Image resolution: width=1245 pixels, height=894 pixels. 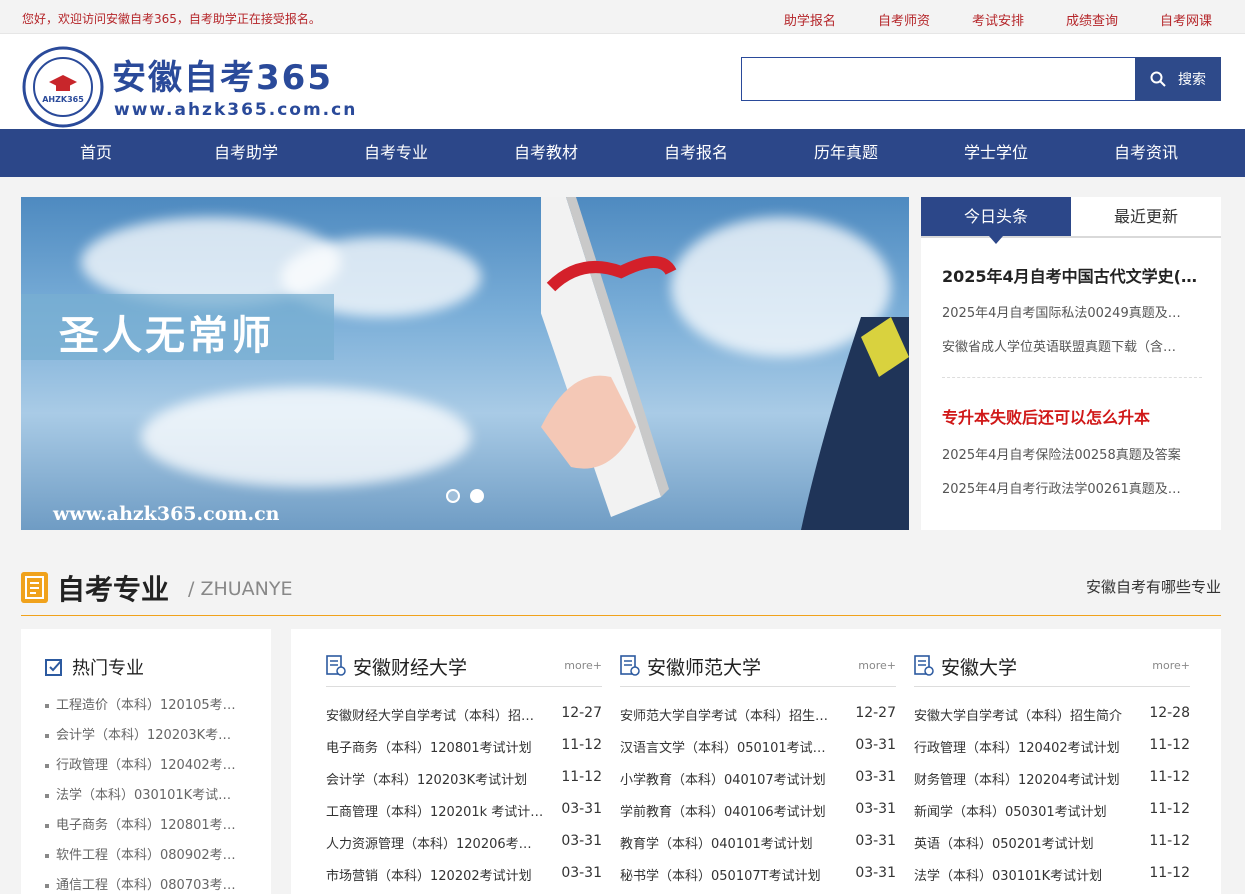 What do you see at coordinates (440, 746) in the screenshot?
I see `list-item-title: 电子商务（本科）120801考试计划` at bounding box center [440, 746].